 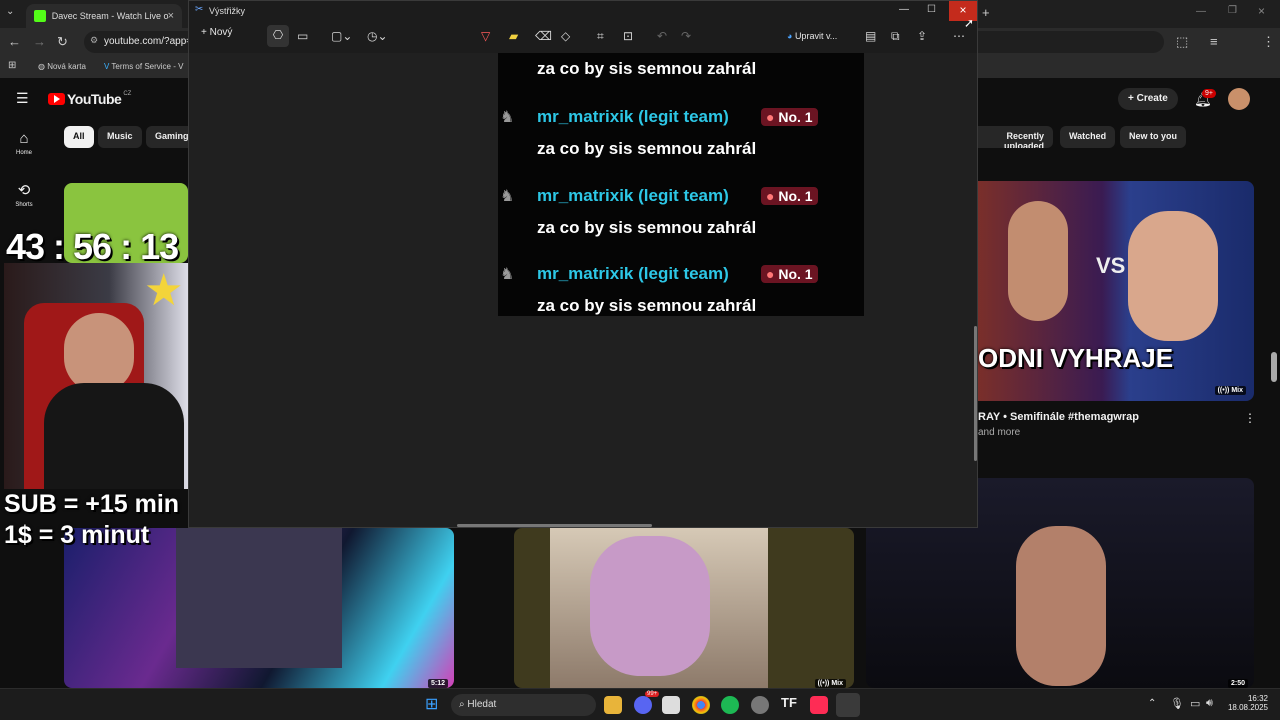 I want to click on redo-icon: ↷, so click(x=686, y=36).